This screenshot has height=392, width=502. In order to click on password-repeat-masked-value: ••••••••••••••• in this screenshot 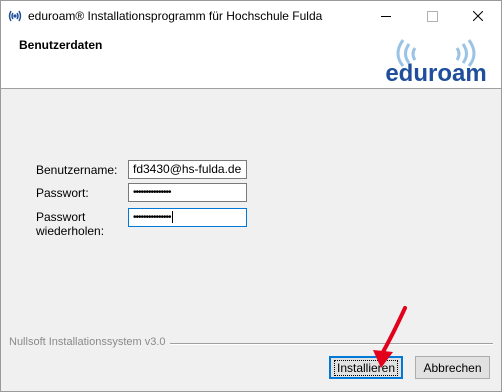, I will do `click(152, 217)`.